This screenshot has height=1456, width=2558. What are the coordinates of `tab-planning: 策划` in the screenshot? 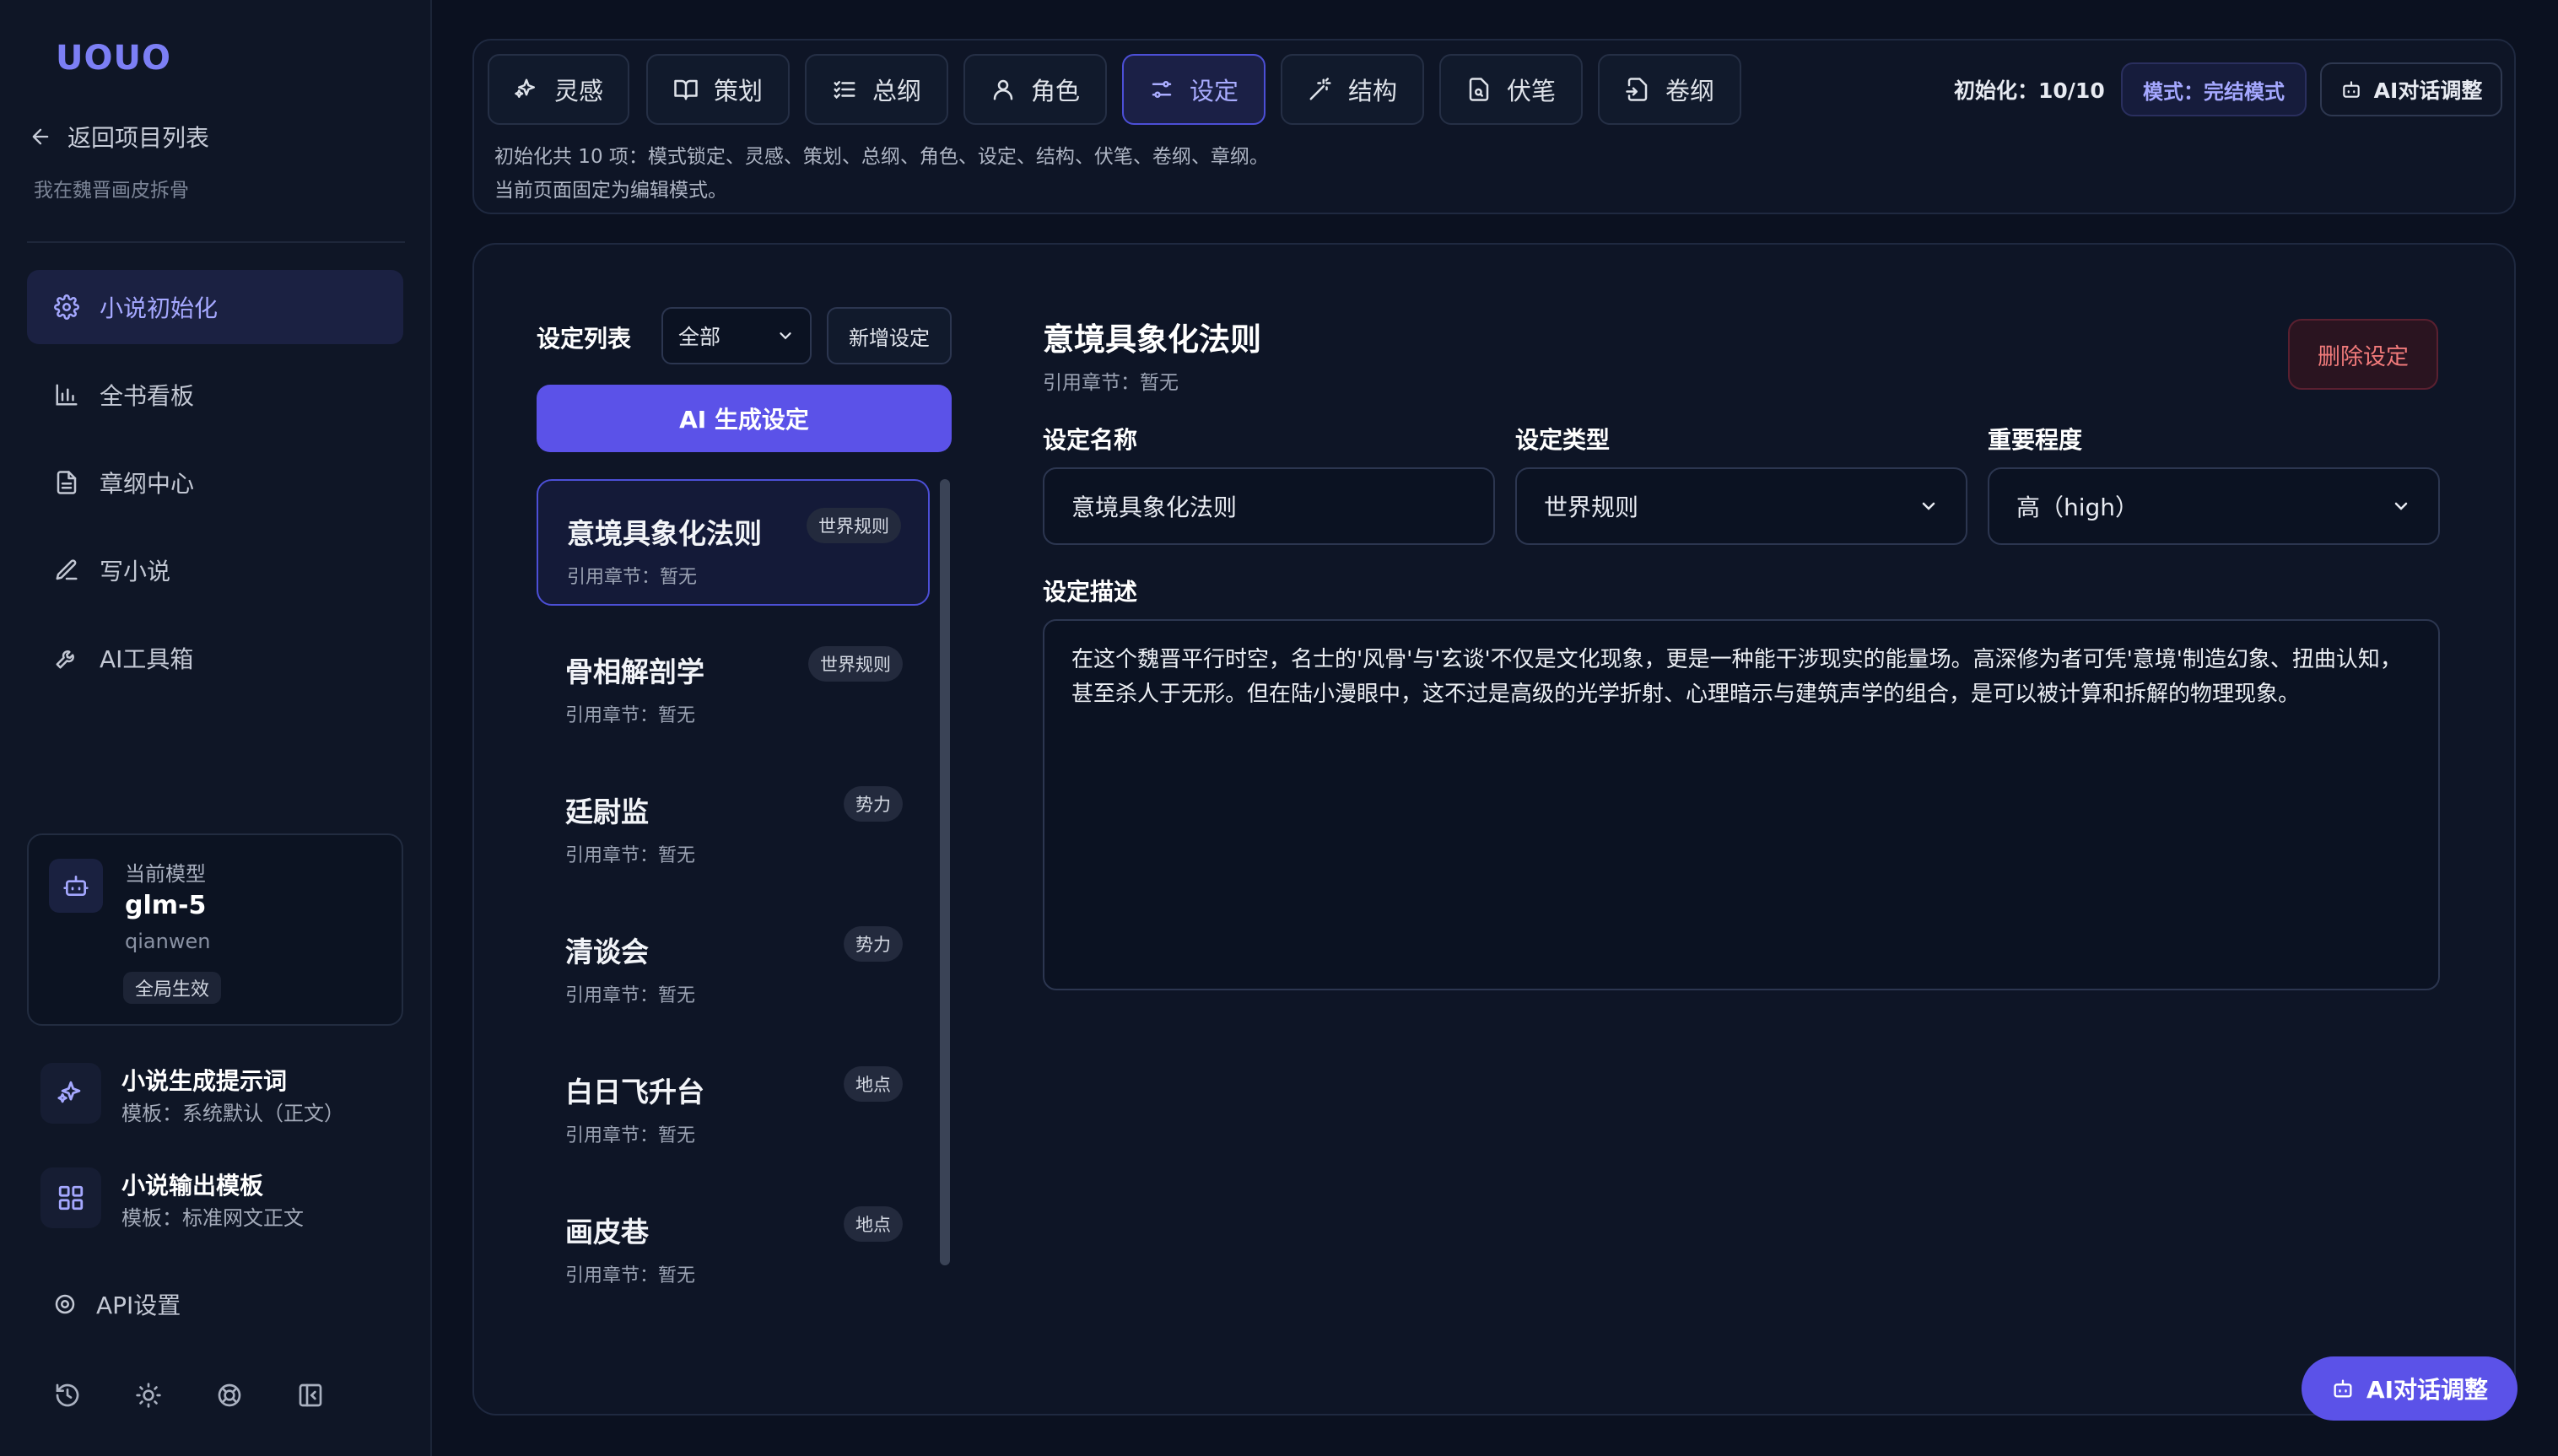 It's located at (718, 89).